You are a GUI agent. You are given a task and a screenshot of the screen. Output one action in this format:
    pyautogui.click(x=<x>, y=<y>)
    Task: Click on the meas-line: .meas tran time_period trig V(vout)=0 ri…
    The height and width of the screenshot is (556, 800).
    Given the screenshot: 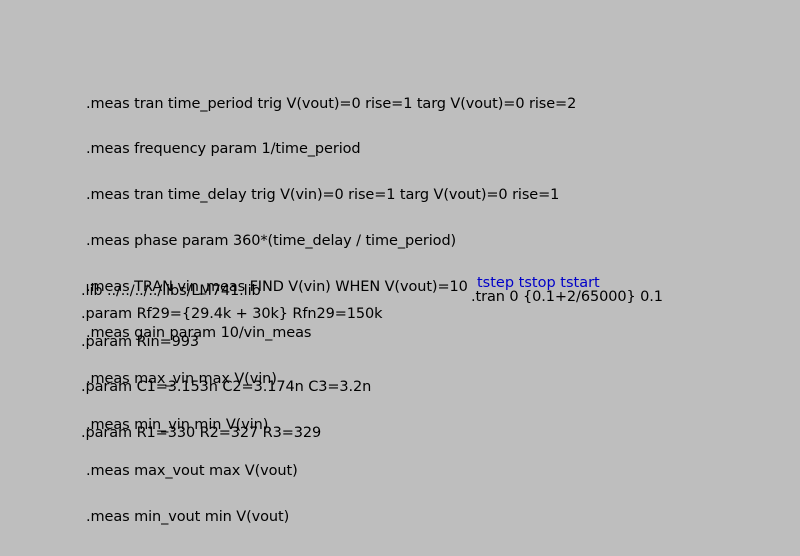 What is the action you would take?
    pyautogui.click(x=331, y=103)
    